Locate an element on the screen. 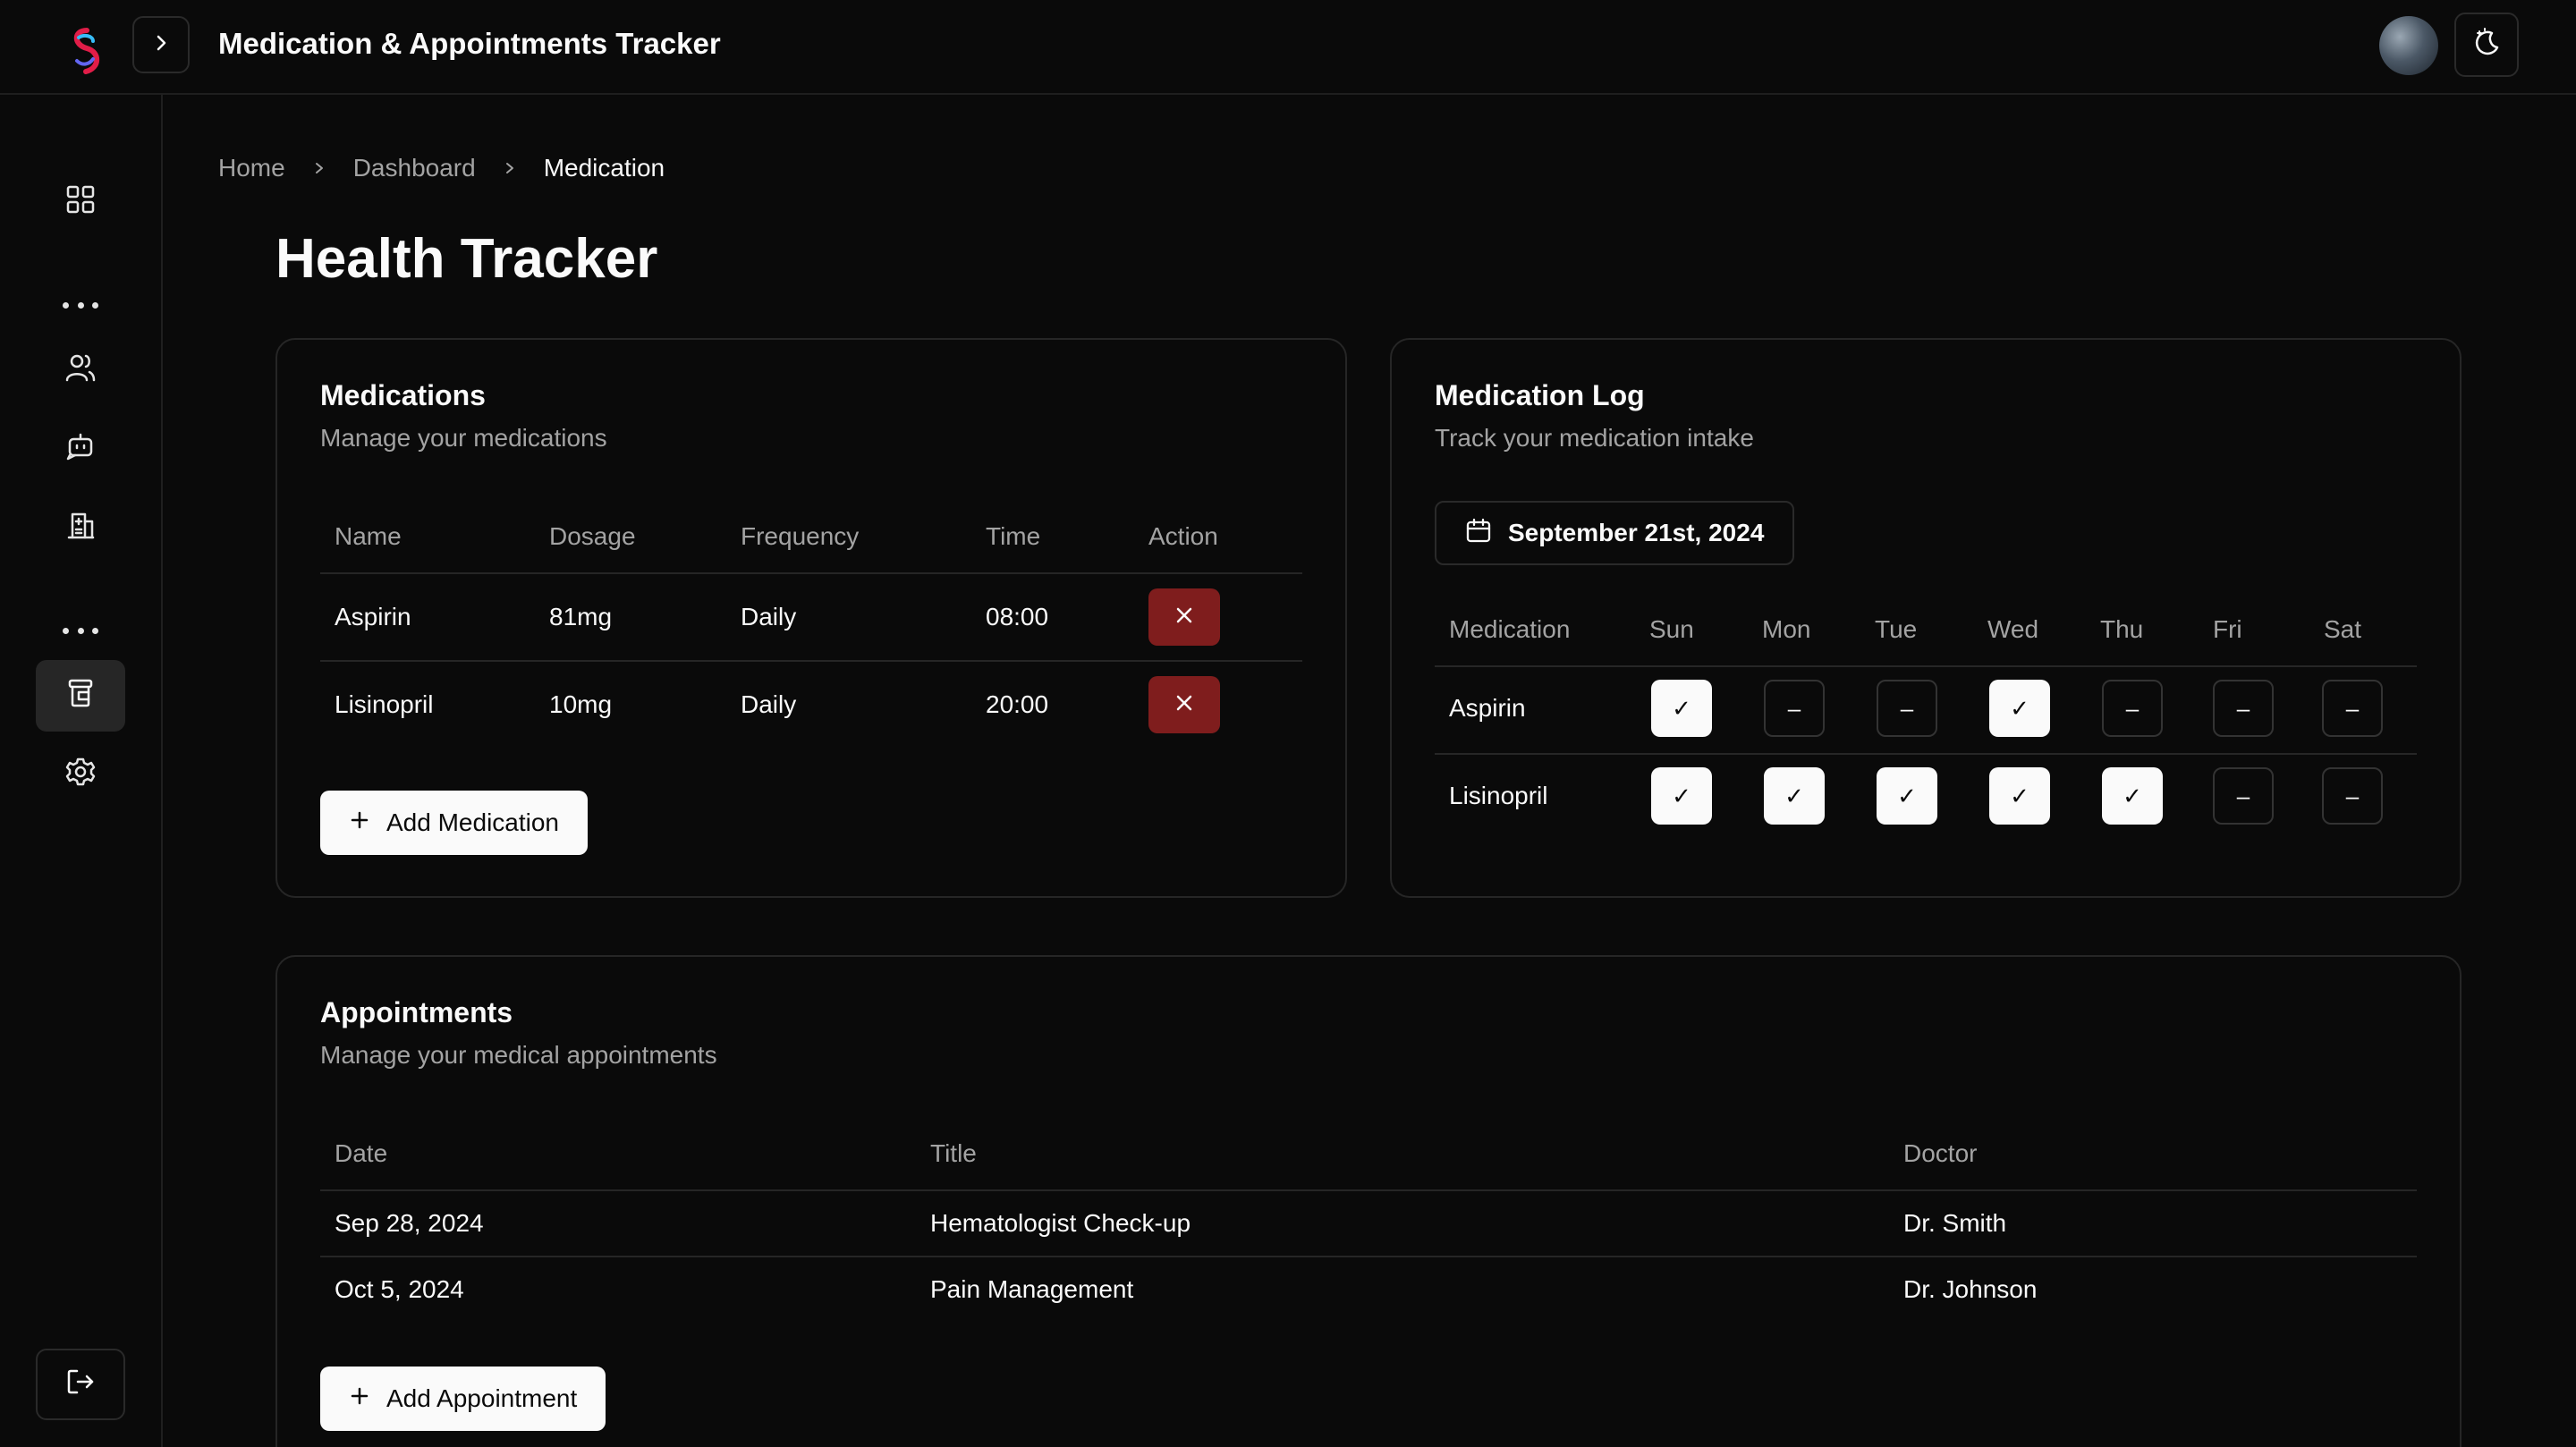 The image size is (2576, 1447). column-header: Date is located at coordinates (361, 1153).